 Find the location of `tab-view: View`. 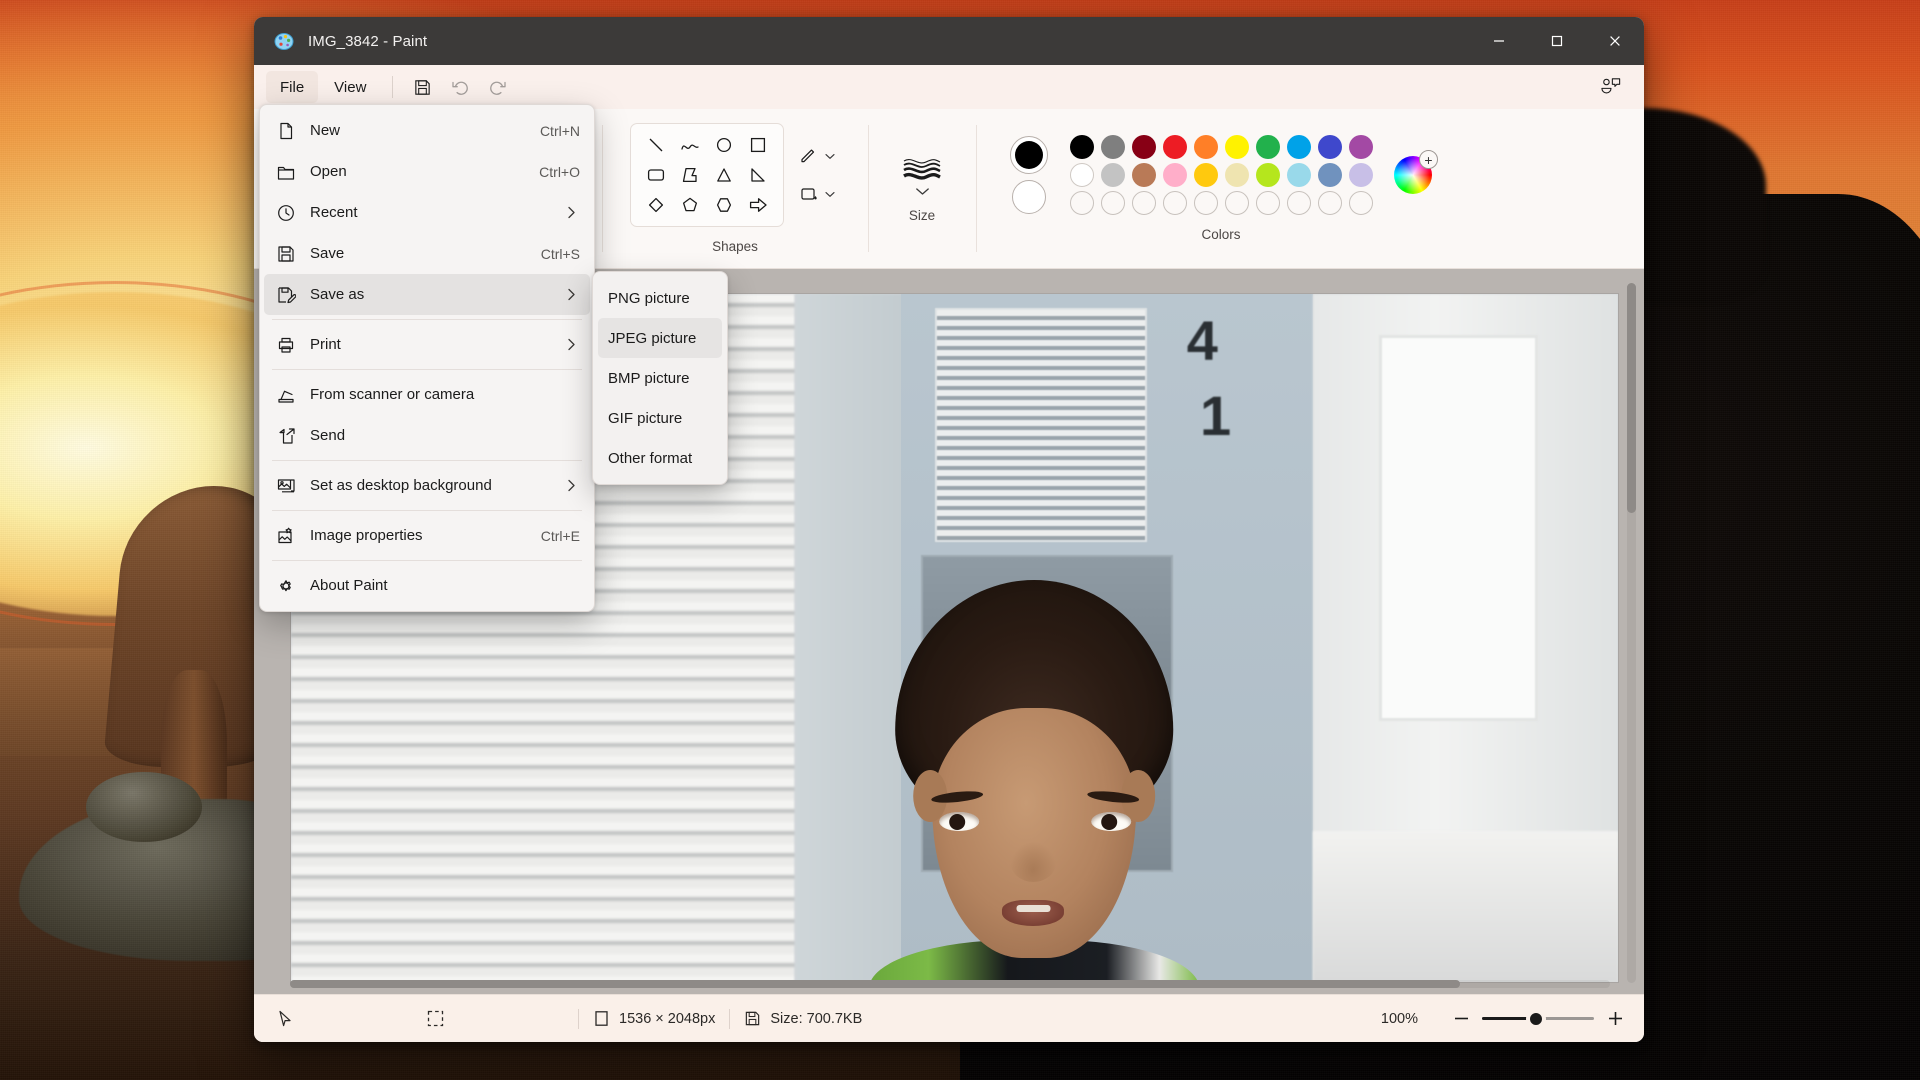

tab-view: View is located at coordinates (350, 87).